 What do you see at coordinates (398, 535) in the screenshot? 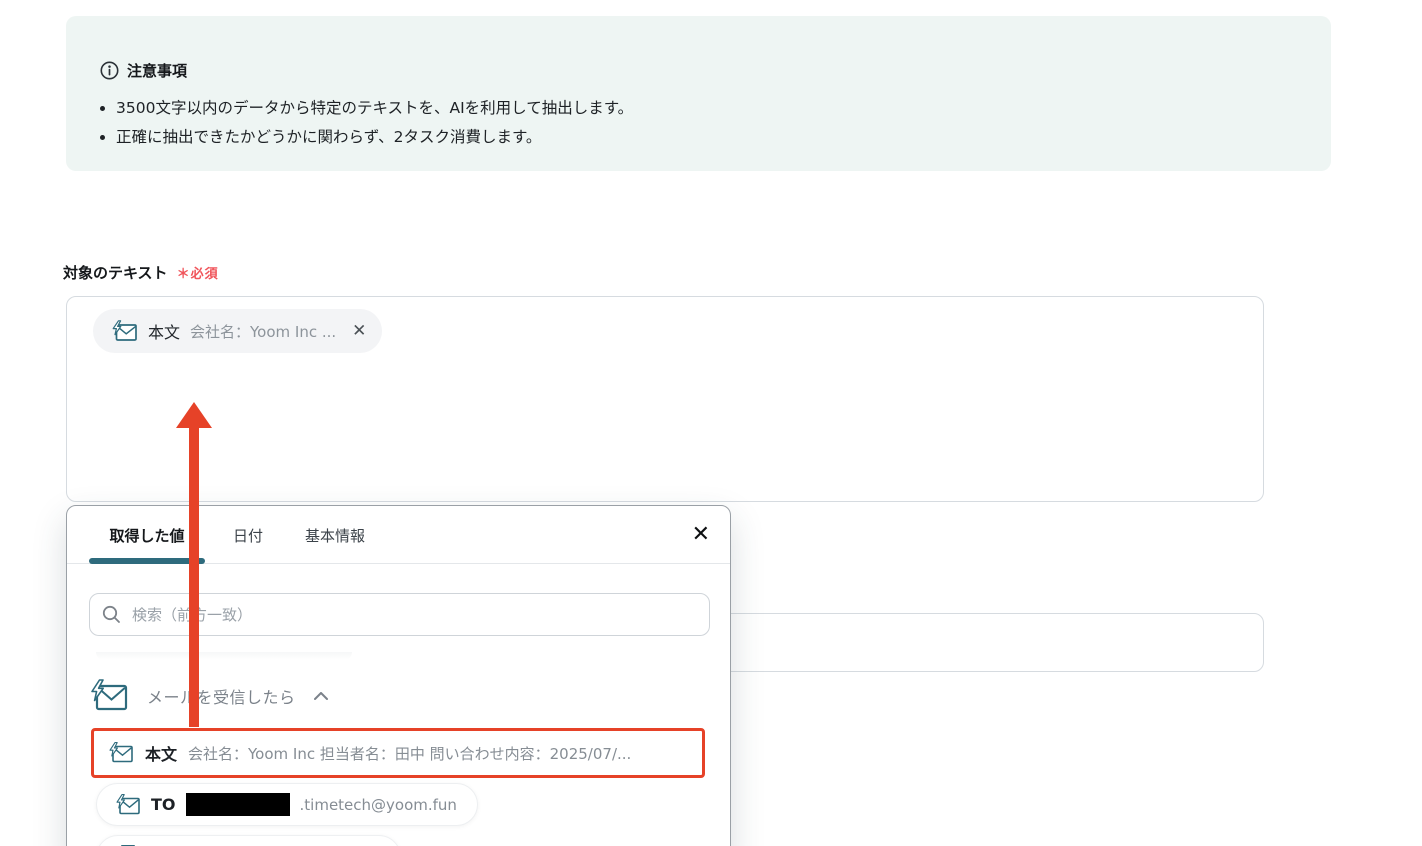
I see `popup-tabs: 取得した値 日付 基本情報 ✕` at bounding box center [398, 535].